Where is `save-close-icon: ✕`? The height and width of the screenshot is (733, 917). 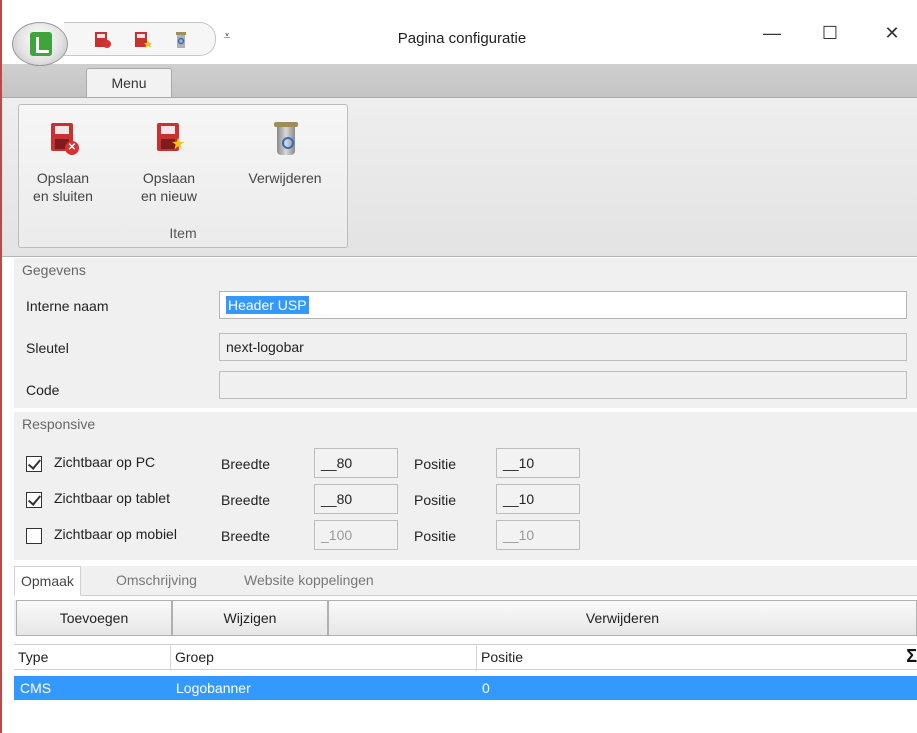
save-close-icon: ✕ is located at coordinates (63, 139).